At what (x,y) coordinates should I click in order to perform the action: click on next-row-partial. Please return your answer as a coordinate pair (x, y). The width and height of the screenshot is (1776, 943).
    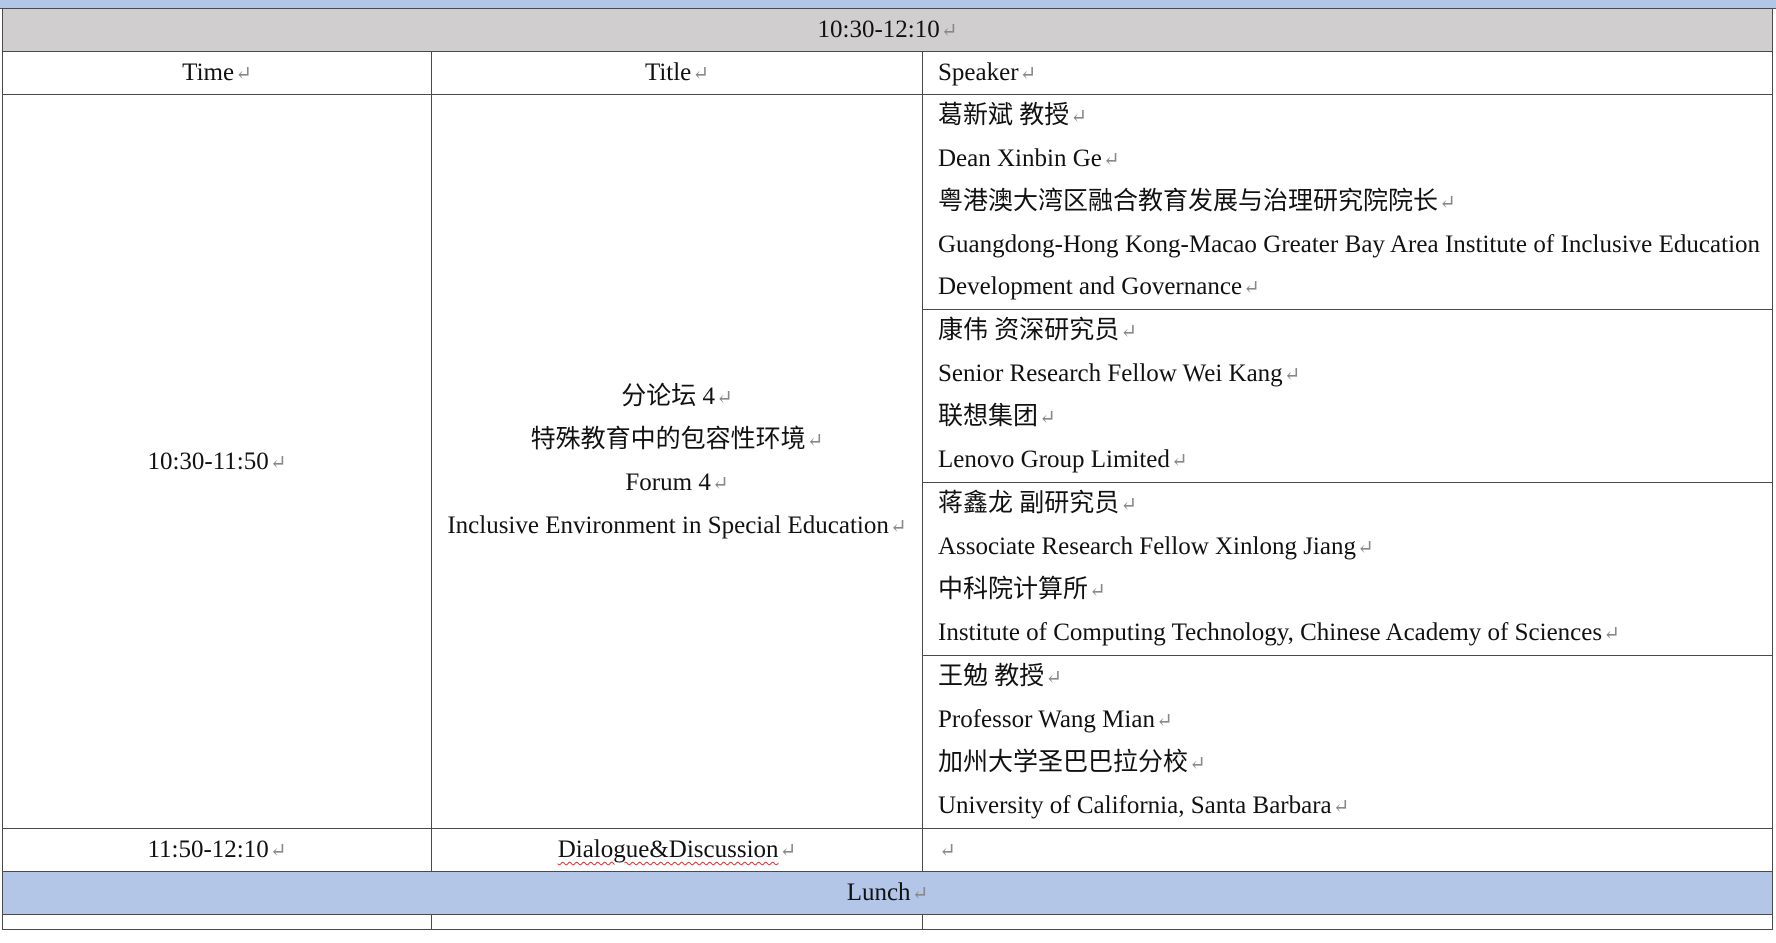
    Looking at the image, I should click on (888, 922).